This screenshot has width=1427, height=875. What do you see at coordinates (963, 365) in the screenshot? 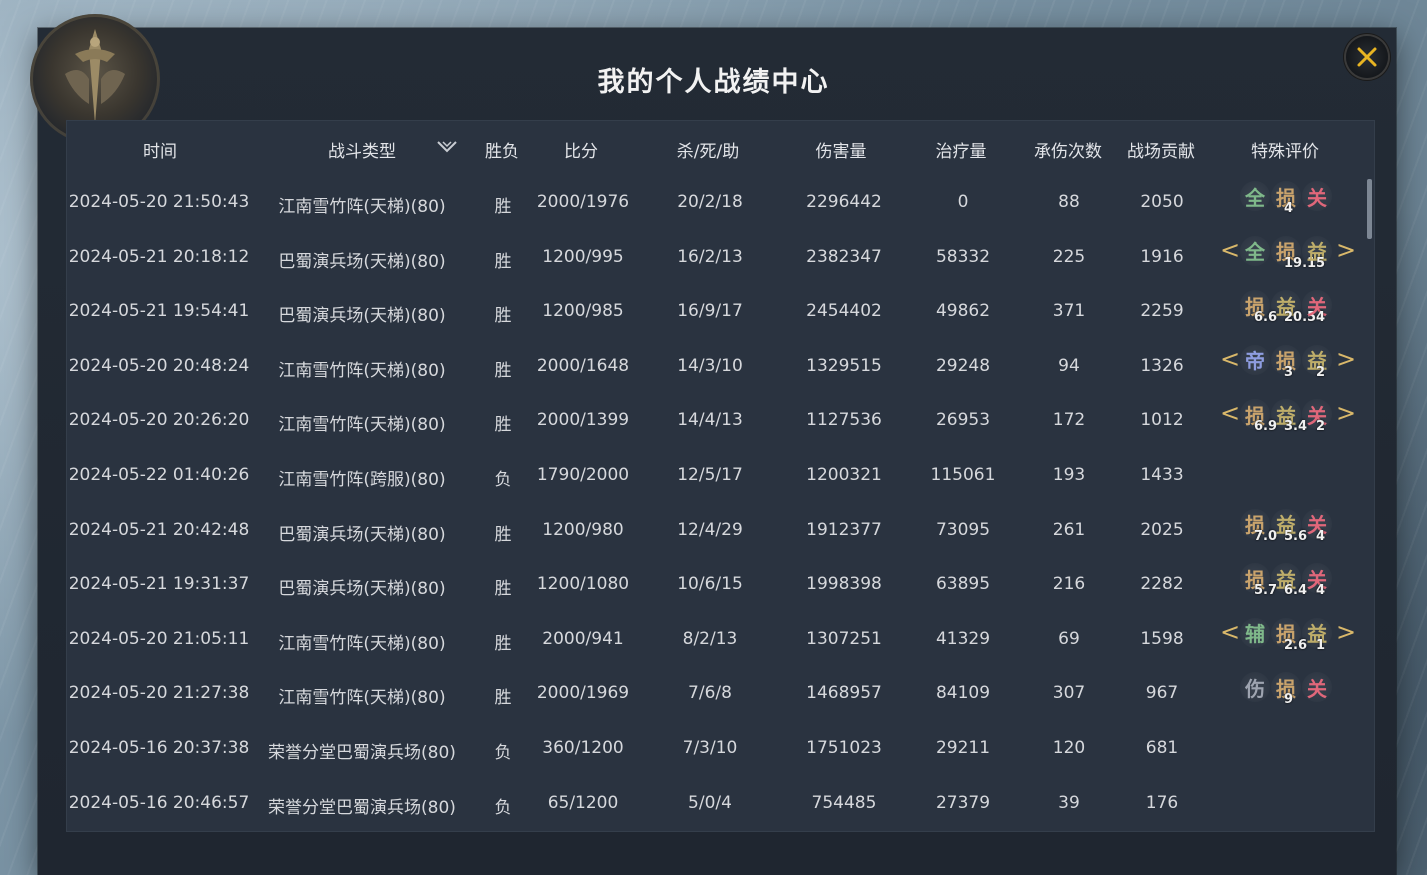
I see `cell-heal: 29248` at bounding box center [963, 365].